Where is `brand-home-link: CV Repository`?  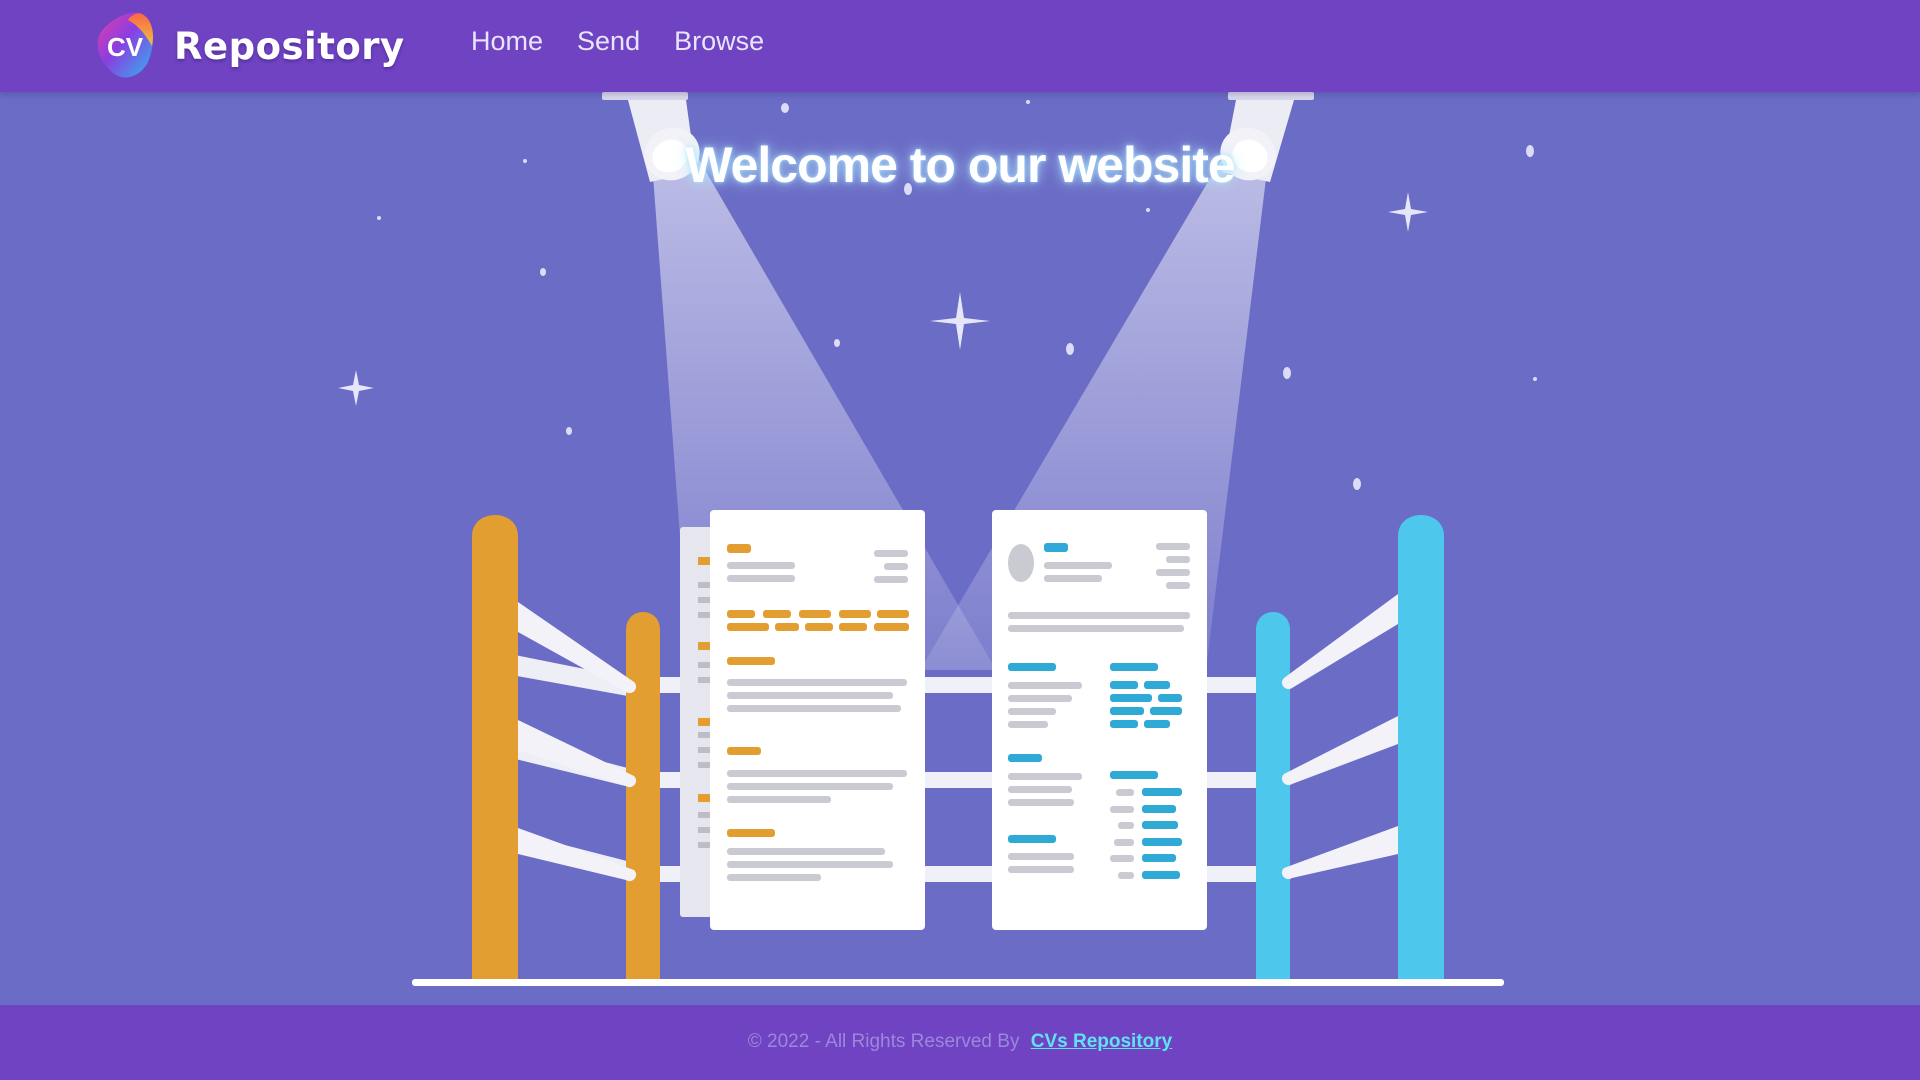
brand-home-link: CV Repository is located at coordinates (248, 46).